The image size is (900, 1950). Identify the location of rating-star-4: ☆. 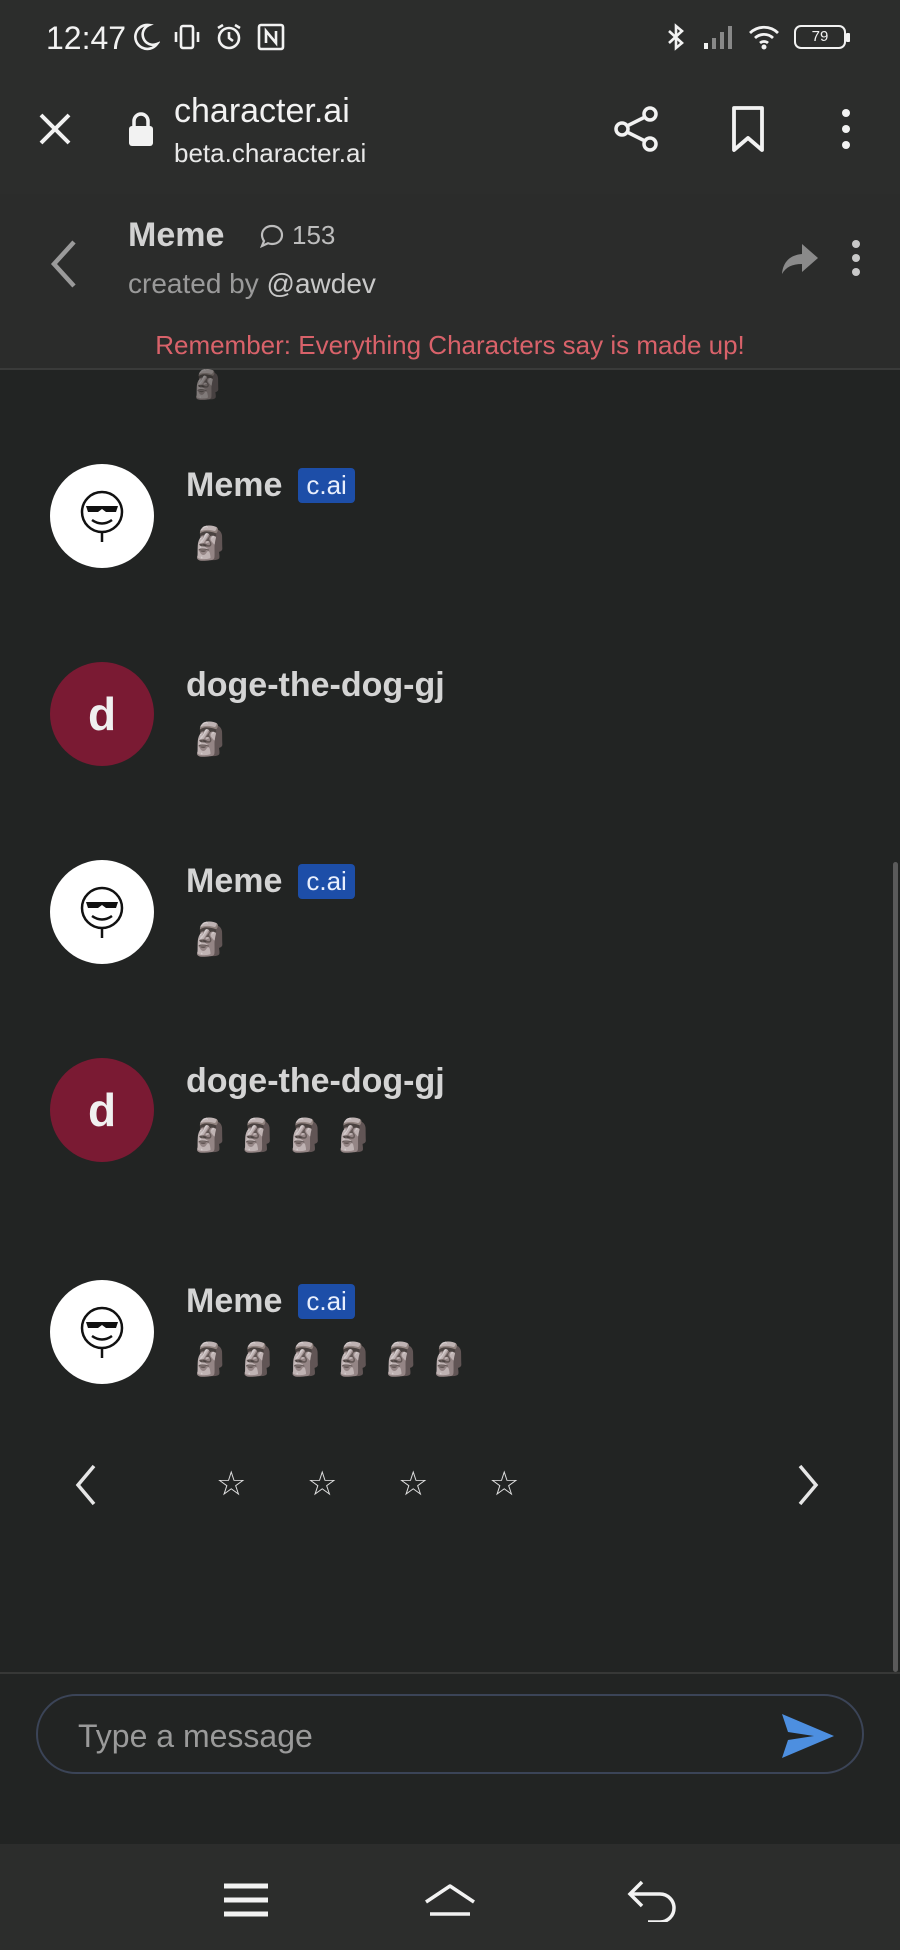
(504, 1484).